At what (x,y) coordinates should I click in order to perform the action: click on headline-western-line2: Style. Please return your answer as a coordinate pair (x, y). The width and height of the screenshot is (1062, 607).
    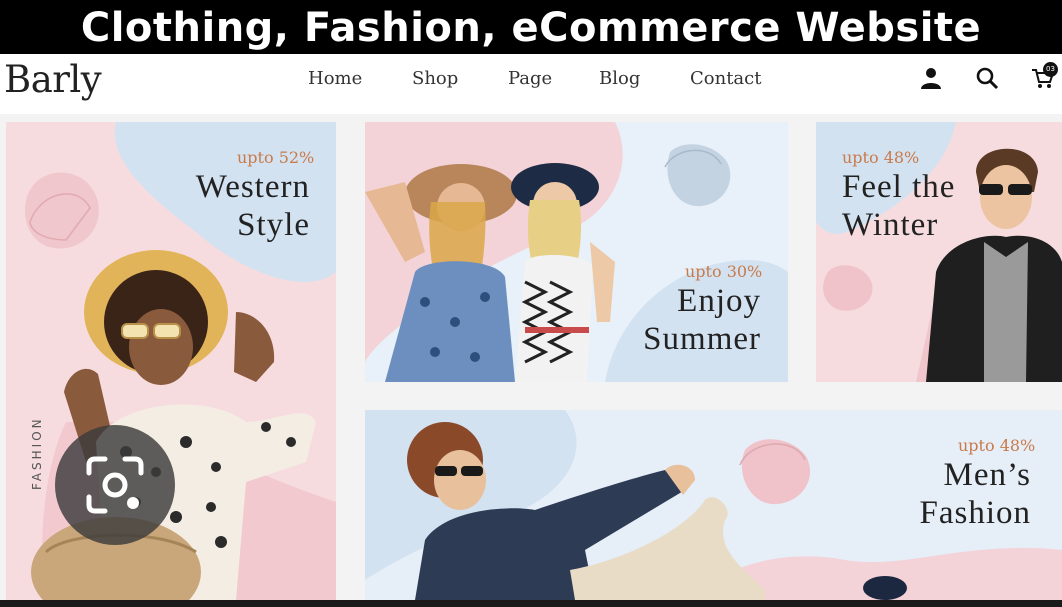
    Looking at the image, I should click on (273, 225).